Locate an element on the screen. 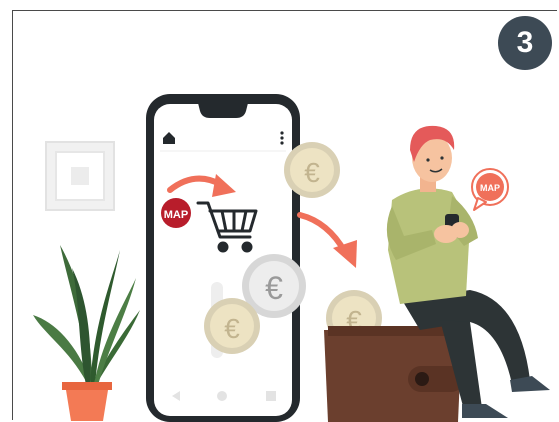  map-chat-bubble-label: MAP is located at coordinates (490, 188).